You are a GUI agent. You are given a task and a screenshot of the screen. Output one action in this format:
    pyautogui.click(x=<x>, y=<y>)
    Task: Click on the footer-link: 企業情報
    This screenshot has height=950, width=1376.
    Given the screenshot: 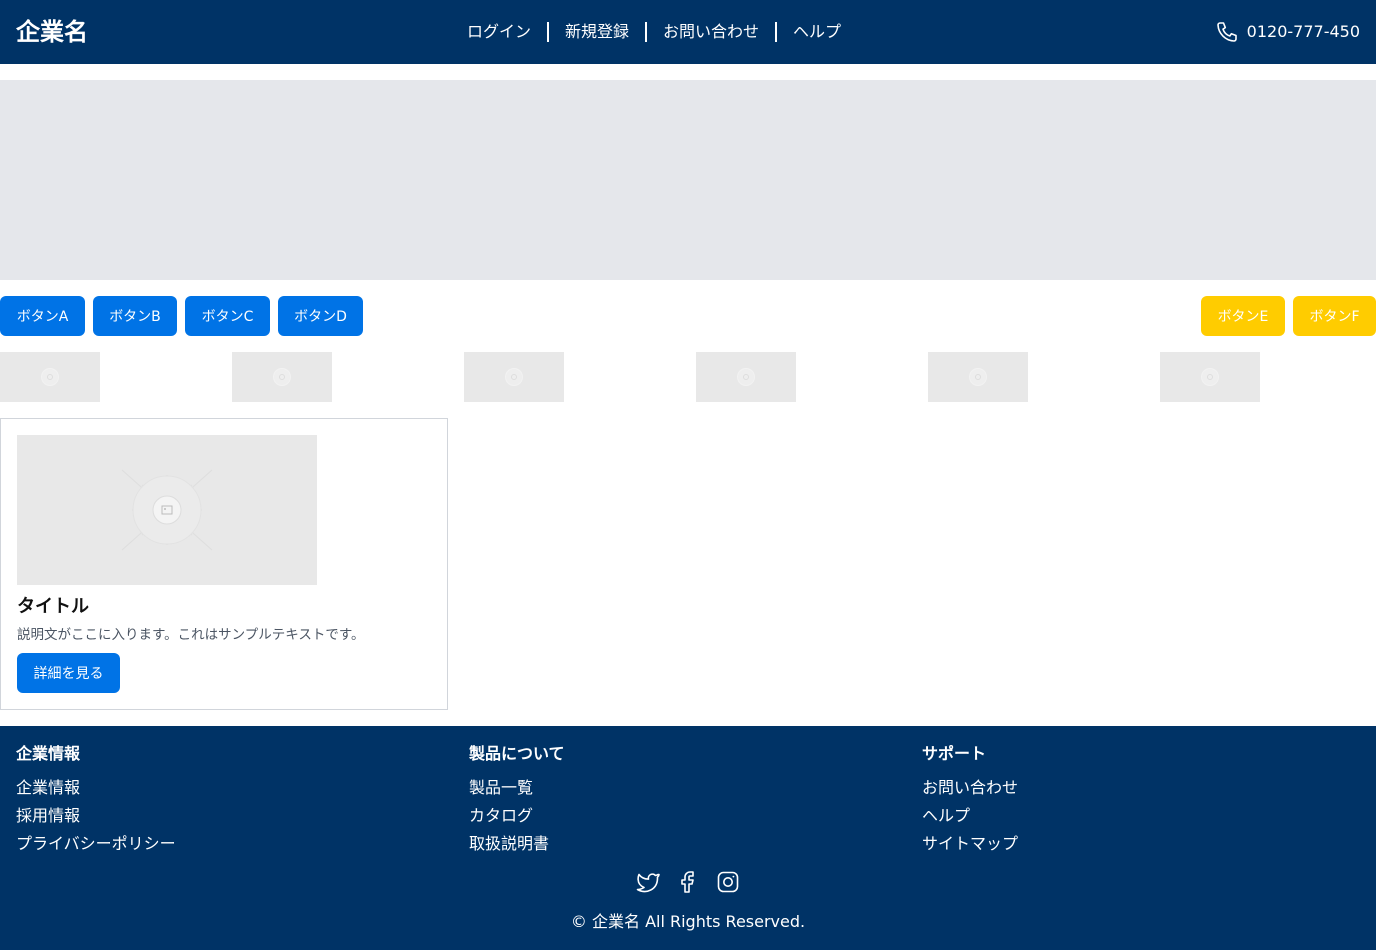 What is the action you would take?
    pyautogui.click(x=96, y=788)
    